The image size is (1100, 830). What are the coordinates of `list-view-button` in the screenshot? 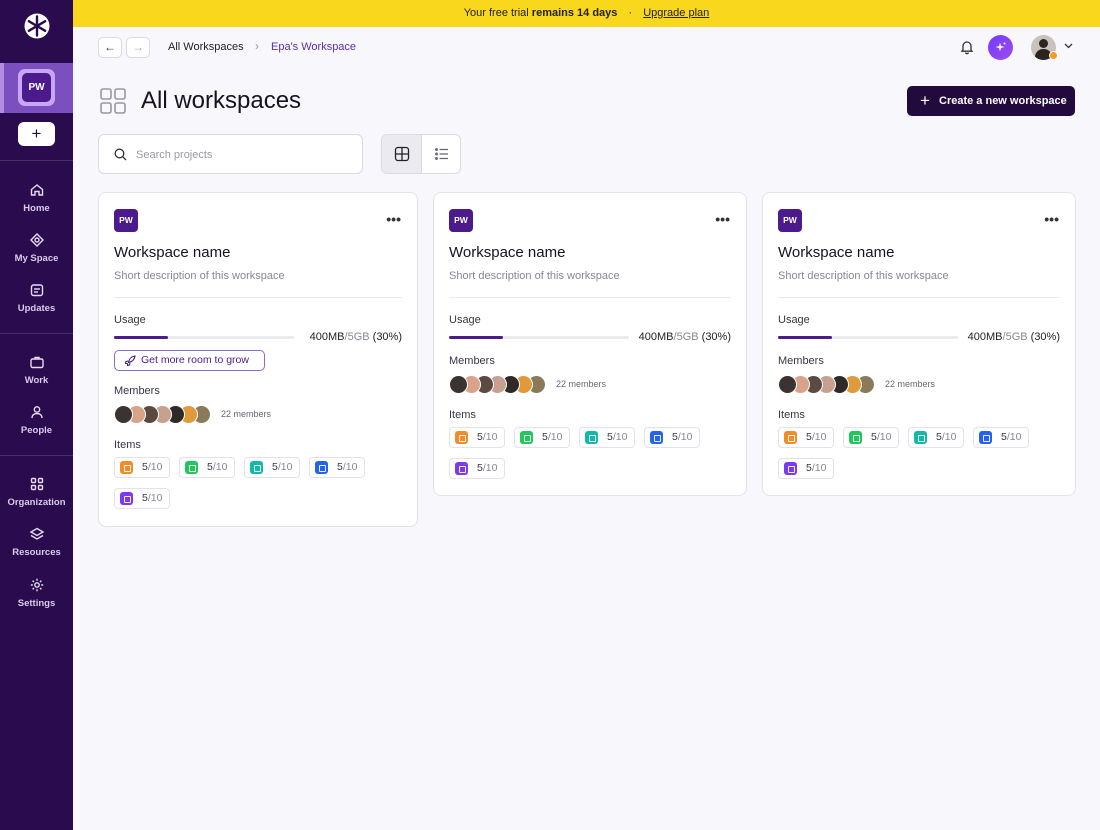 It's located at (441, 154).